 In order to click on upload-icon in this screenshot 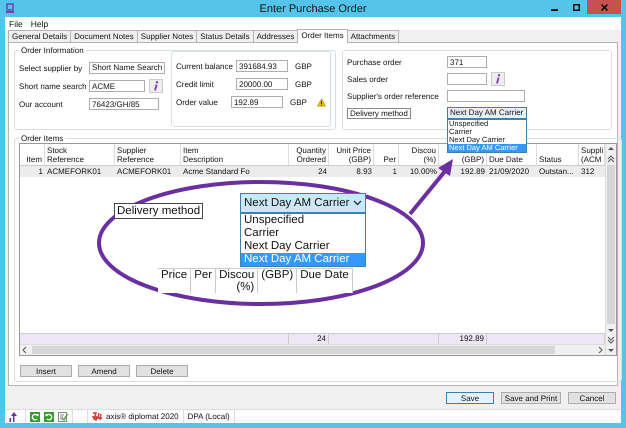, I will do `click(13, 417)`.